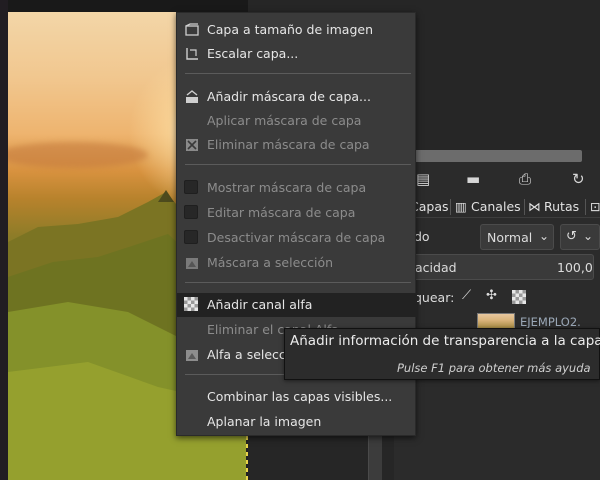 The image size is (600, 480). Describe the element at coordinates (461, 206) in the screenshot. I see `channels-icon: ▥` at that location.